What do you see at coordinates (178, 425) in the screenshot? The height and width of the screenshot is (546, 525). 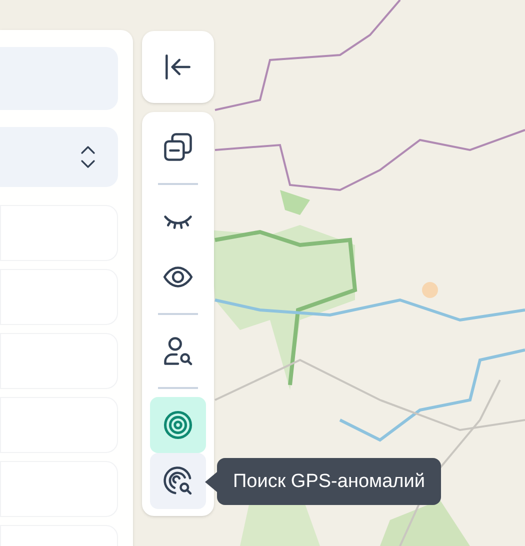 I see `target-icon` at bounding box center [178, 425].